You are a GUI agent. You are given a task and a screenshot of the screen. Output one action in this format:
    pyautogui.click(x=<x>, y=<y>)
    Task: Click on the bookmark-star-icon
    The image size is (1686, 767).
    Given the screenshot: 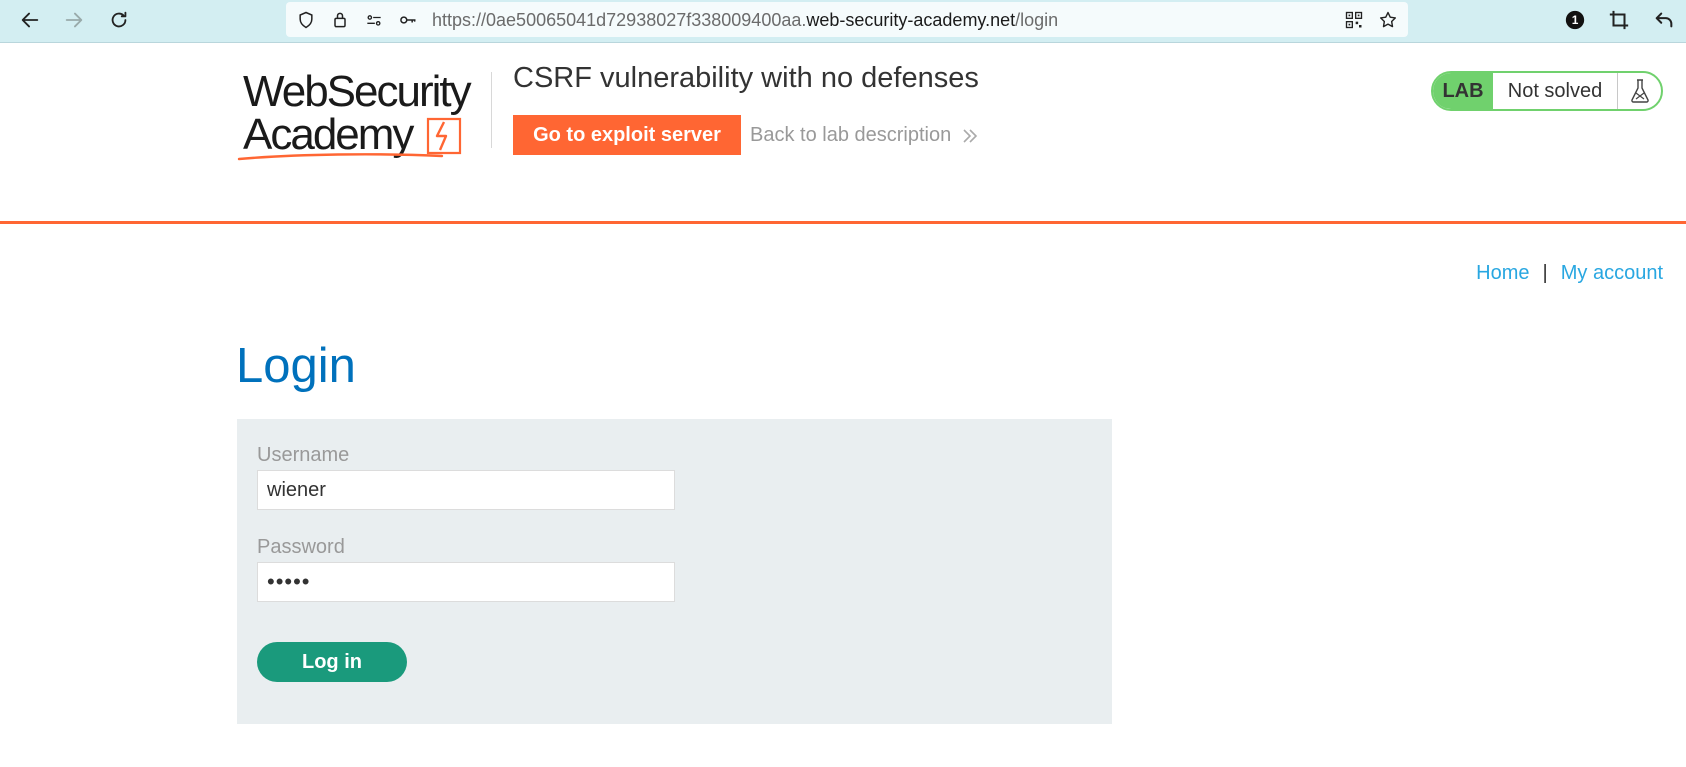 What is the action you would take?
    pyautogui.click(x=1388, y=20)
    